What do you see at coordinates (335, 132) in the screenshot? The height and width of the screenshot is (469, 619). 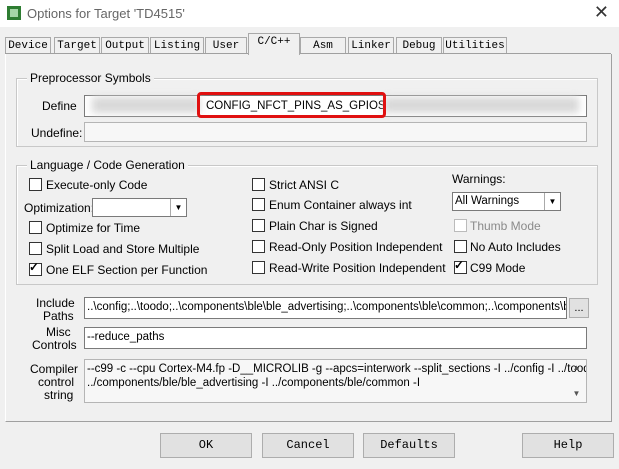 I see `undefine-input` at bounding box center [335, 132].